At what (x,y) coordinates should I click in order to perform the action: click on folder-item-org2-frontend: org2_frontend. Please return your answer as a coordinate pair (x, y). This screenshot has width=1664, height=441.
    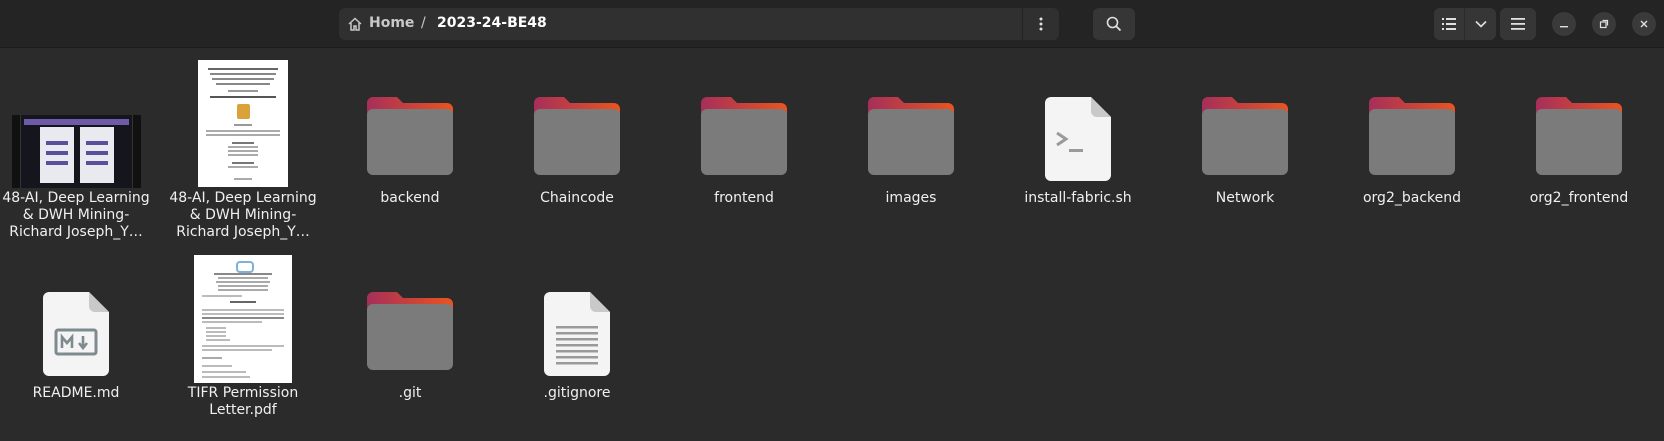
    Looking at the image, I should click on (1579, 130).